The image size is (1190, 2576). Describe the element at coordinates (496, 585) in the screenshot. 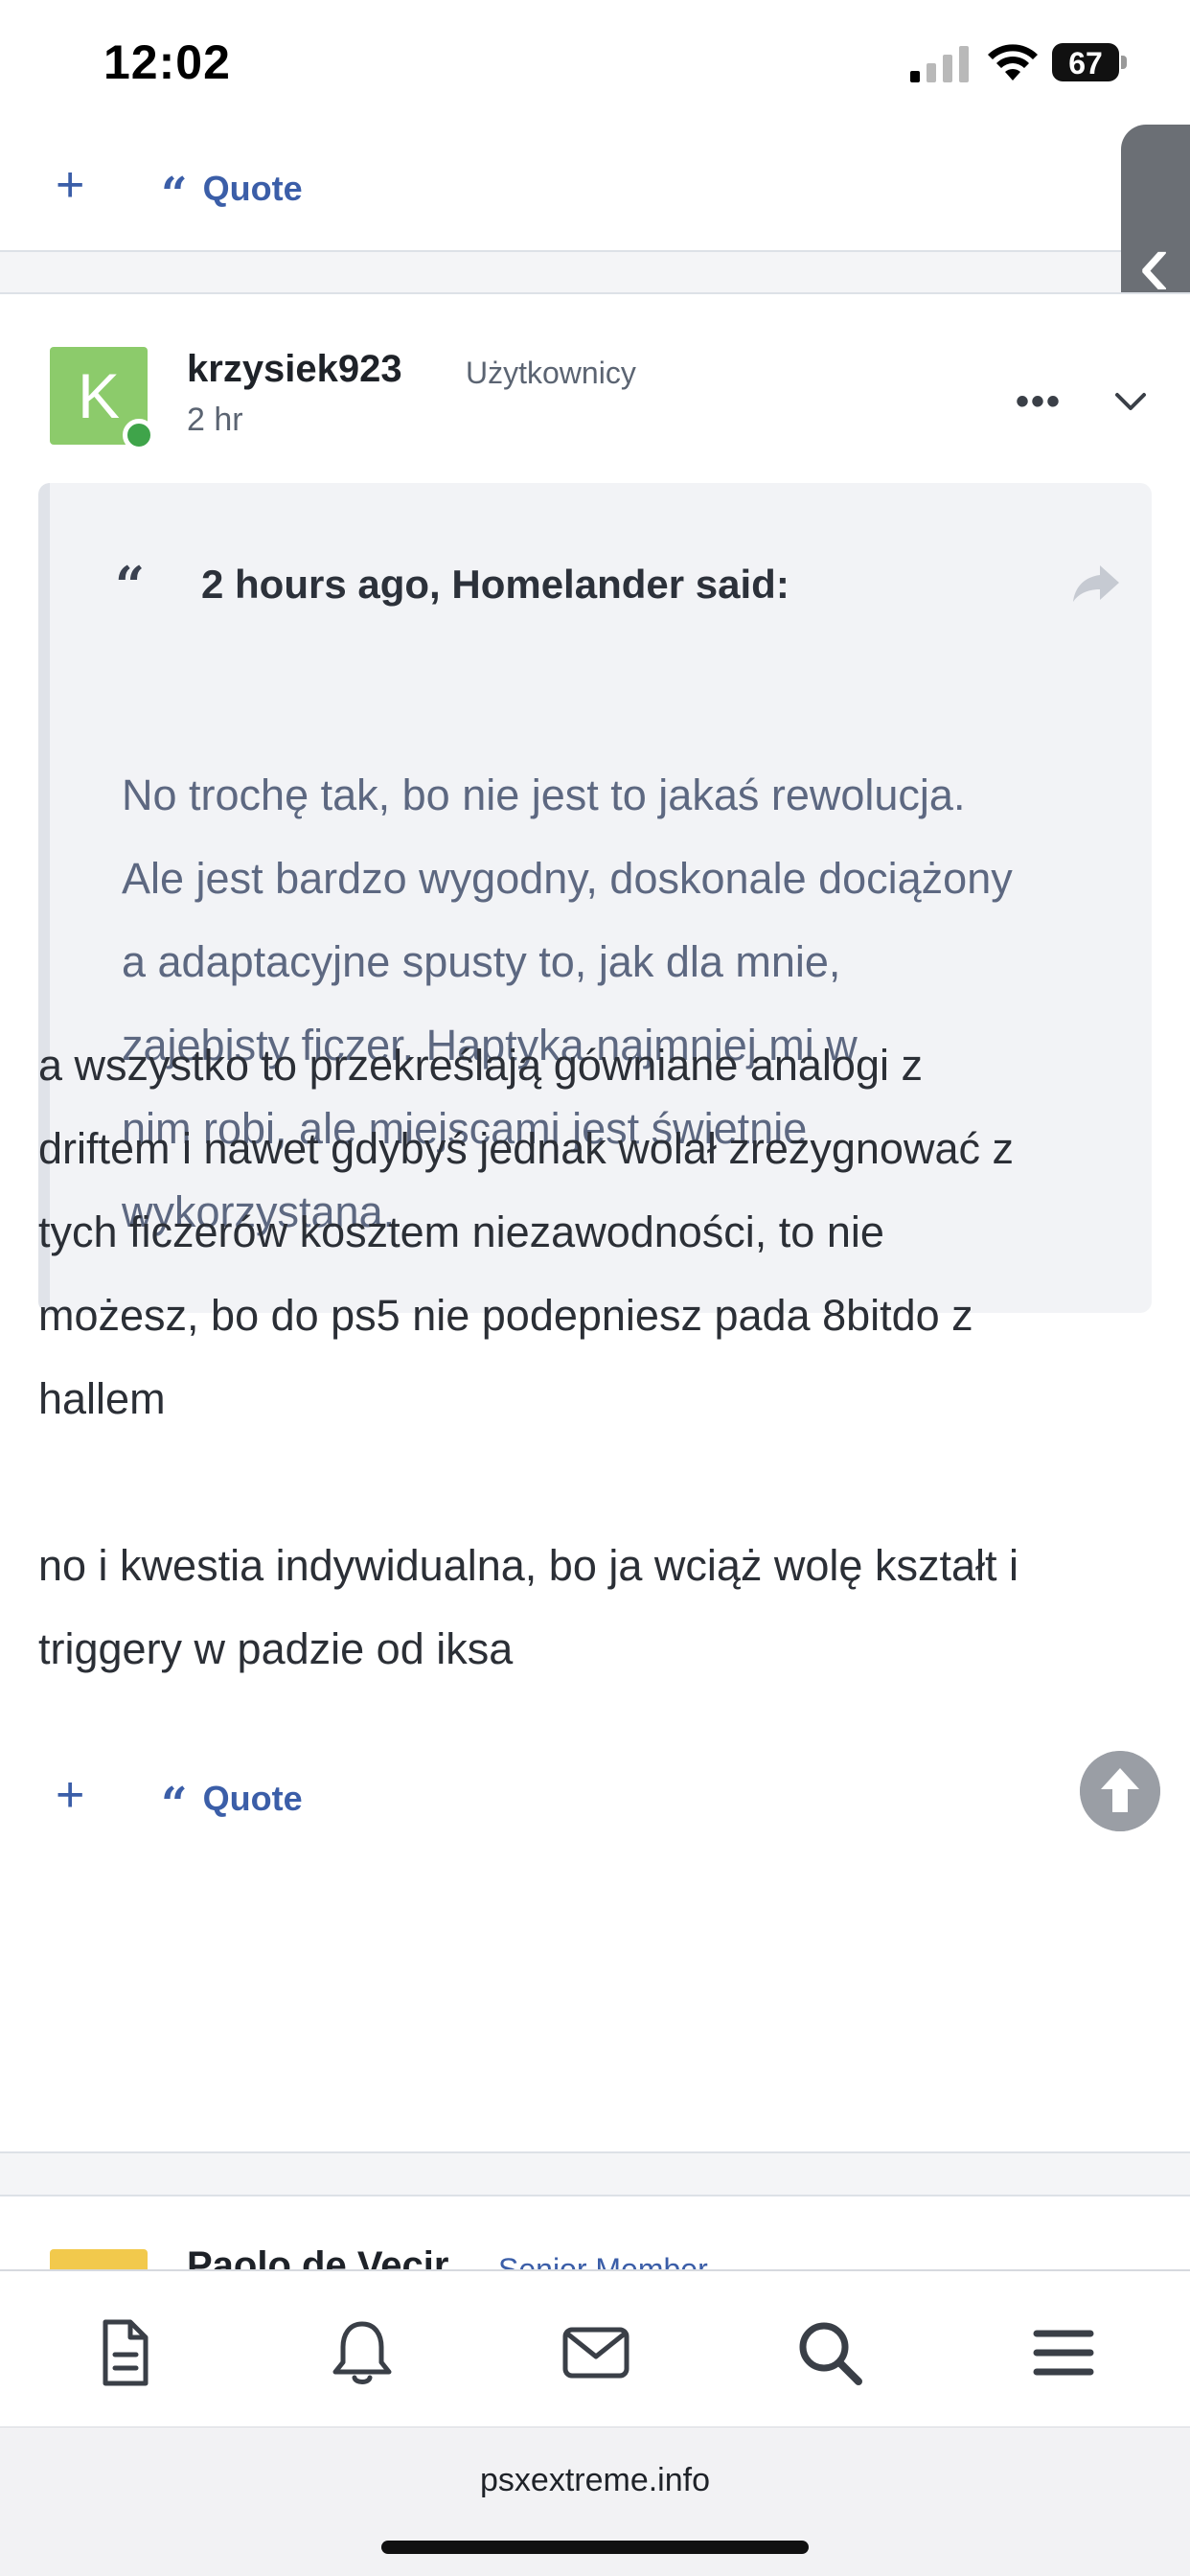

I see `quote-citation: 2 hours ago, Homelander said:` at that location.